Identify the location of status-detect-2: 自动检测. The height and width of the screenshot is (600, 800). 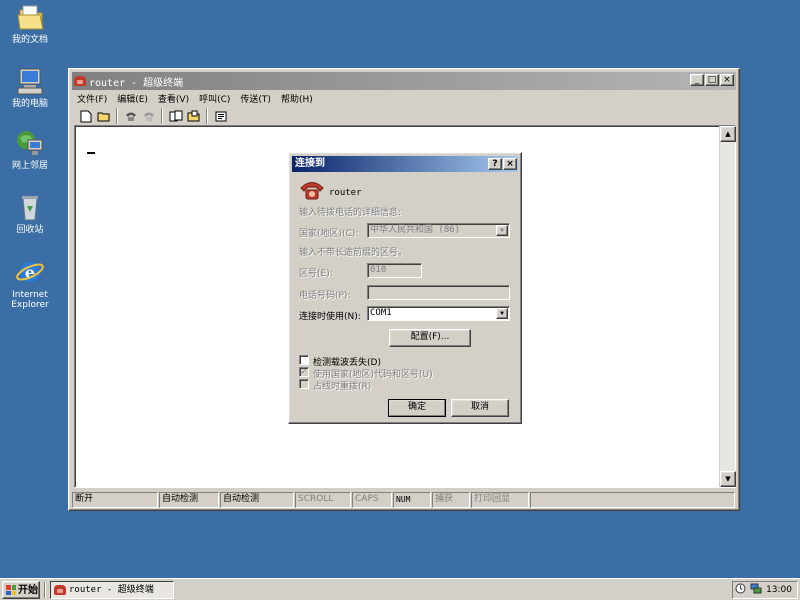
(257, 500).